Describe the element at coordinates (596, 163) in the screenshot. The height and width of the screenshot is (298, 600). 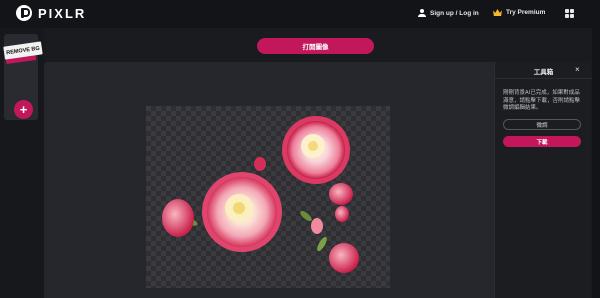
I see `right-edge` at that location.